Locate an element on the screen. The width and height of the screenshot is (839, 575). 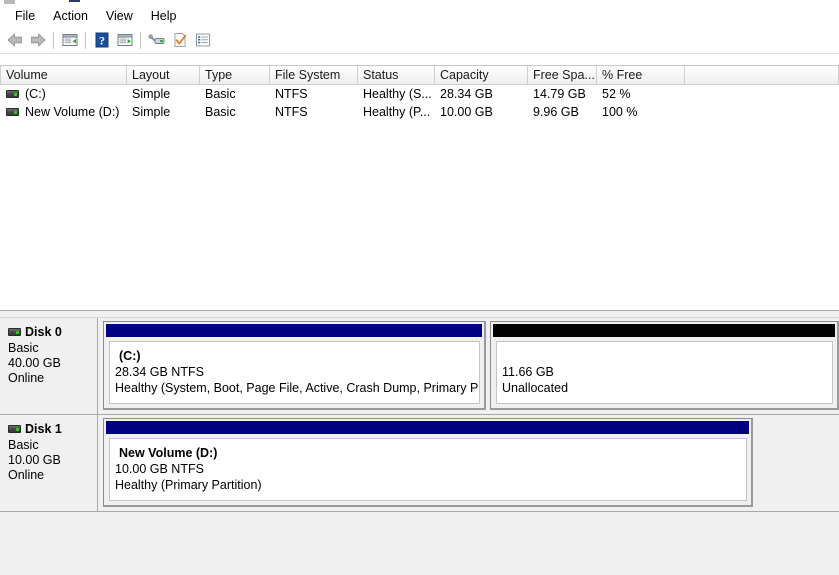
partition-title: (C:) is located at coordinates (130, 356).